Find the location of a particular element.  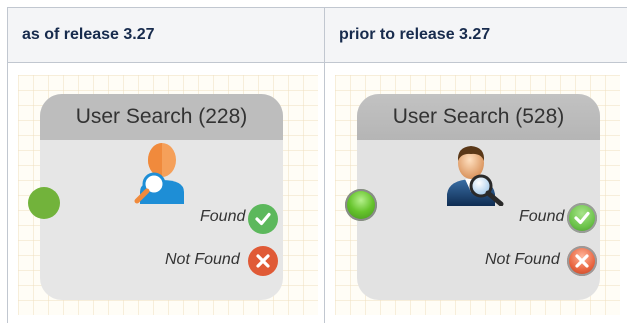

column-header-old: prior to release 3.27 is located at coordinates (475, 35).